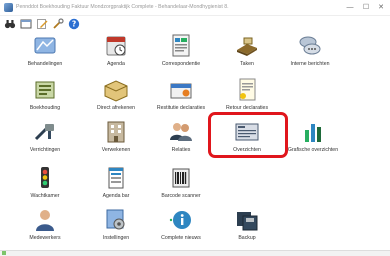  Describe the element at coordinates (116, 108) in the screenshot. I see `tile-label: Direct afrekenen` at that location.